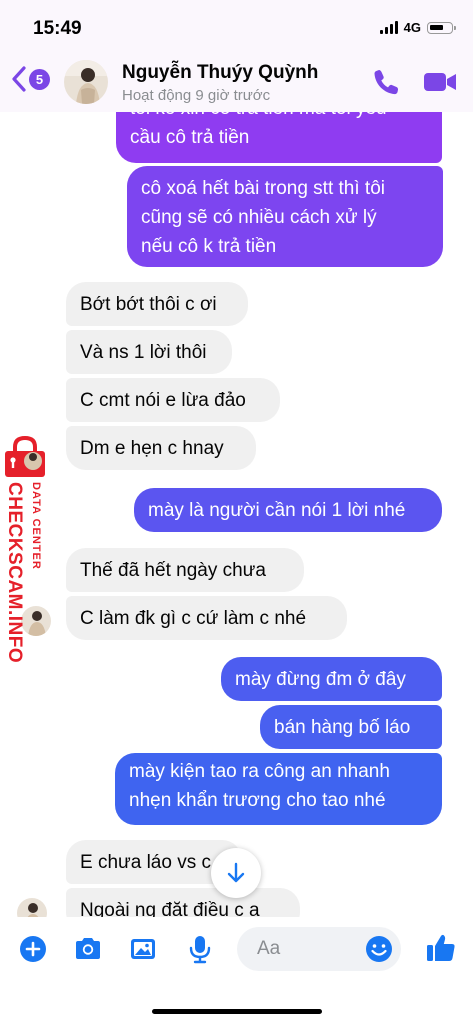 This screenshot has height=1024, width=473. What do you see at coordinates (206, 618) in the screenshot?
I see `message-bubble-incoming: C làm đk gì c cứ làm c nhé` at bounding box center [206, 618].